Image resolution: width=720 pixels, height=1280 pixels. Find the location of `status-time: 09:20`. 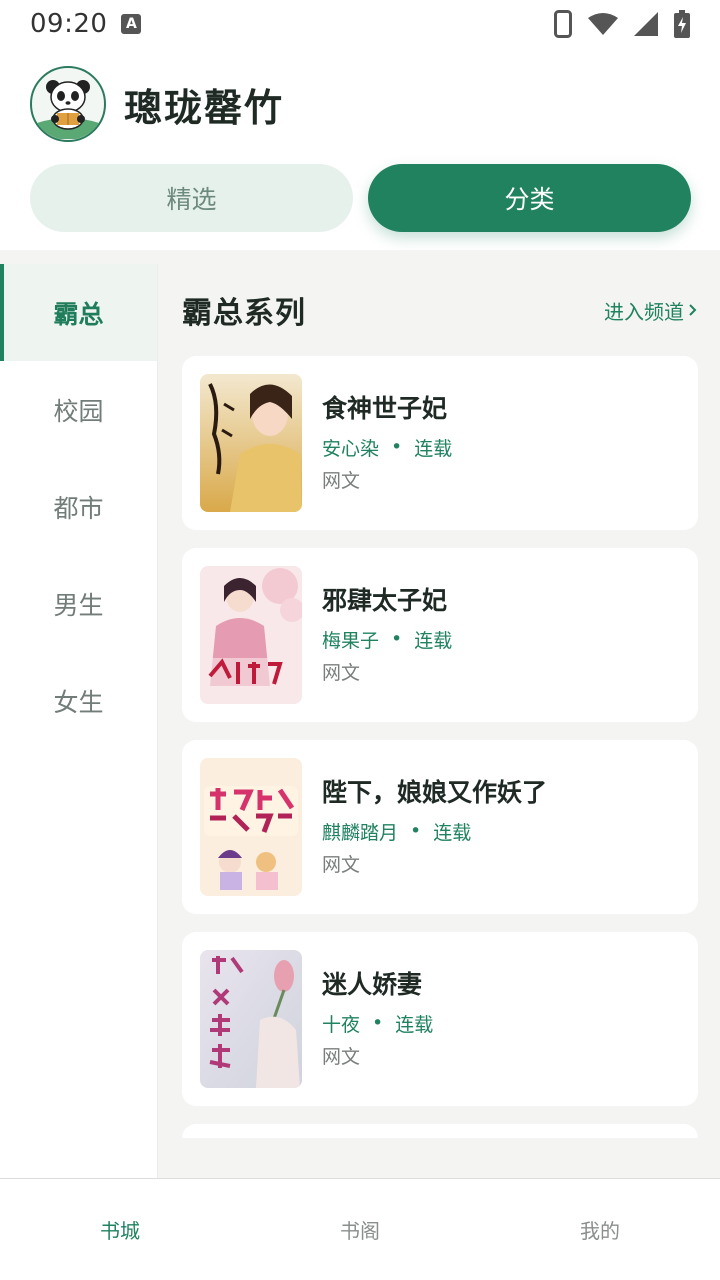

status-time: 09:20 is located at coordinates (69, 24).